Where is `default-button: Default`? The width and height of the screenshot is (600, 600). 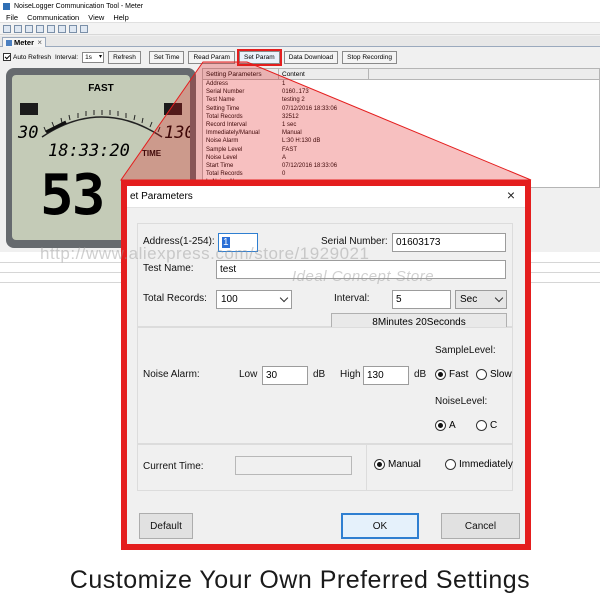 default-button: Default is located at coordinates (166, 526).